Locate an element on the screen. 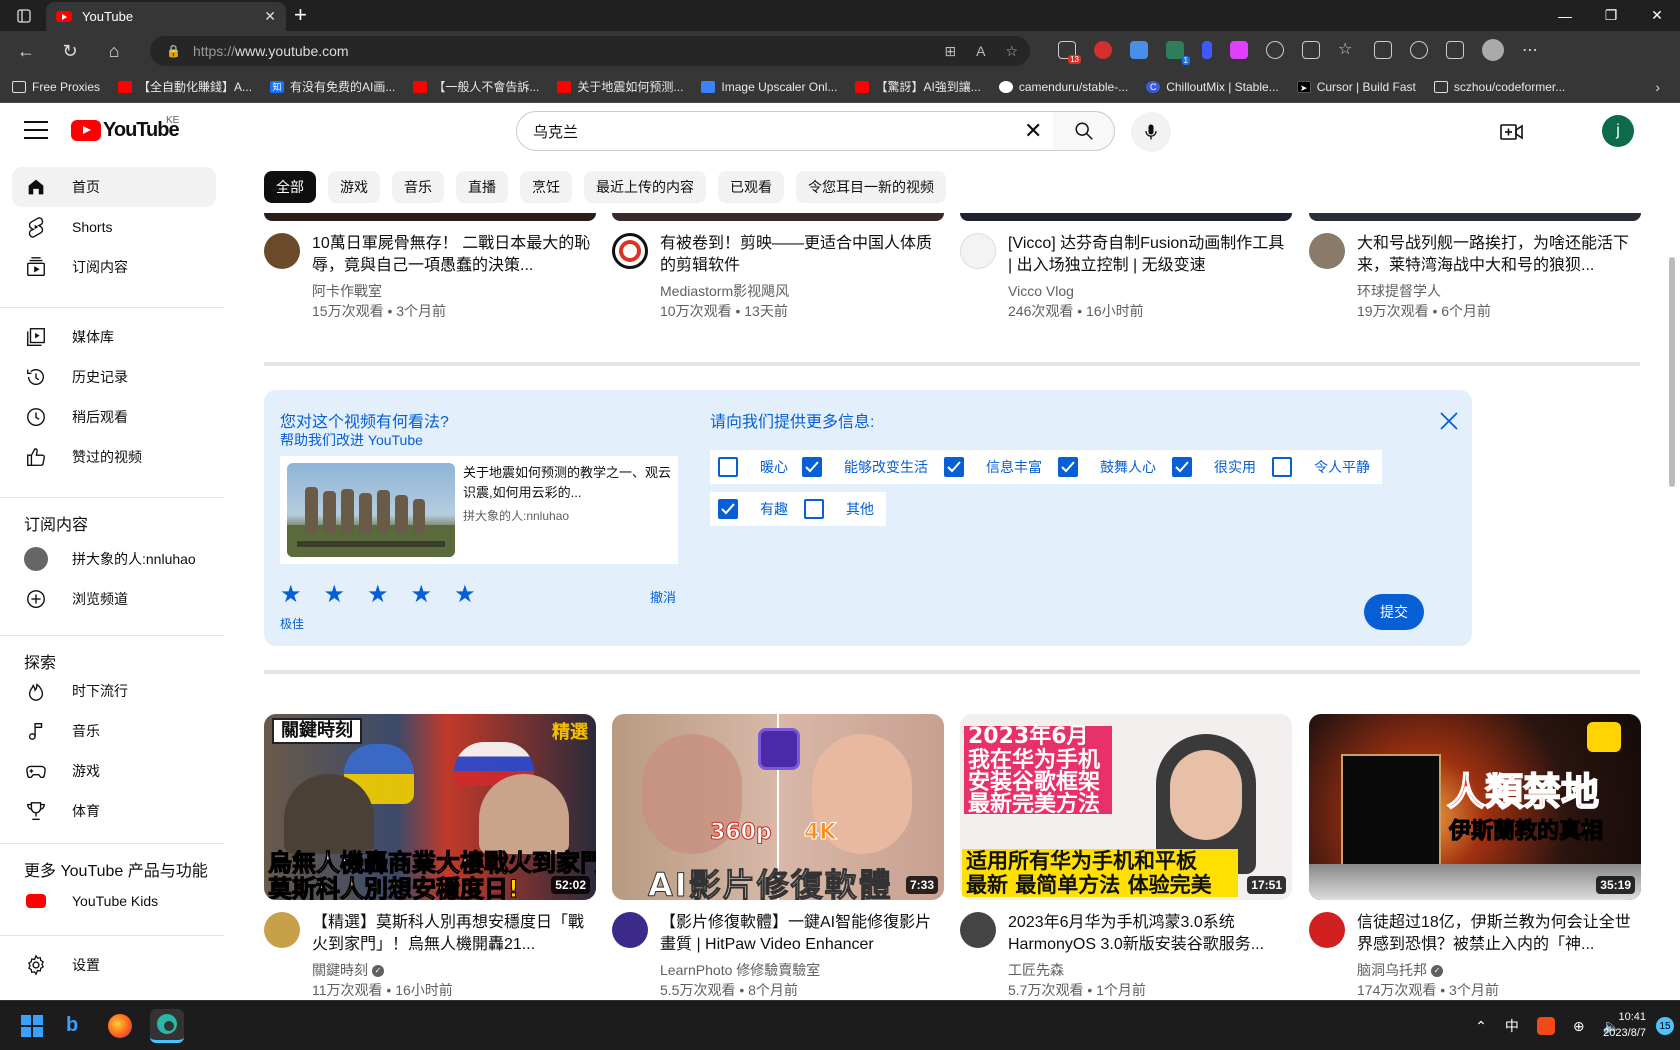  browser-essentials-icon is located at coordinates (1419, 50).